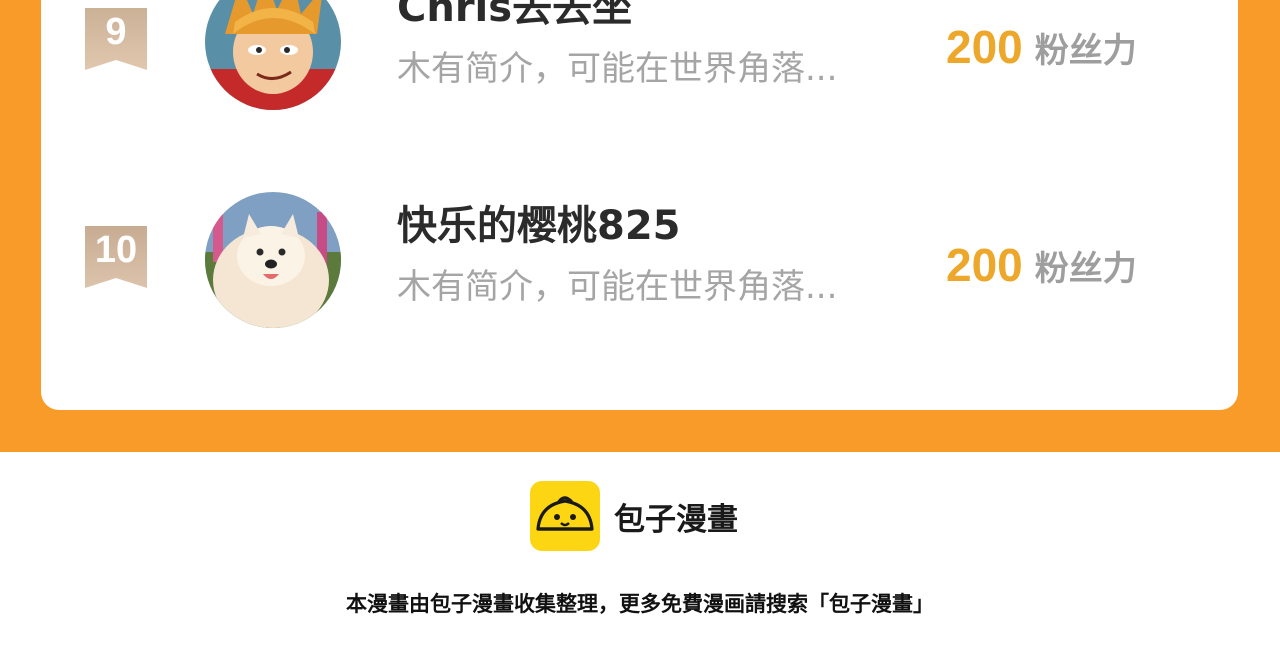  I want to click on rank-badge: 10, so click(116, 257).